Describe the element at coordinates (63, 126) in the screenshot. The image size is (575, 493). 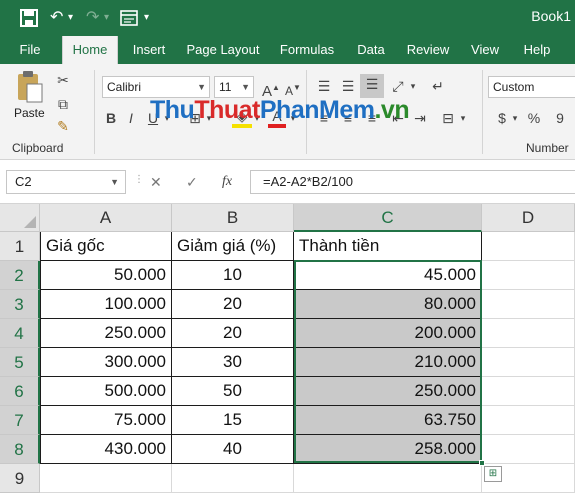
I see `format-painter-icon: ✎` at that location.